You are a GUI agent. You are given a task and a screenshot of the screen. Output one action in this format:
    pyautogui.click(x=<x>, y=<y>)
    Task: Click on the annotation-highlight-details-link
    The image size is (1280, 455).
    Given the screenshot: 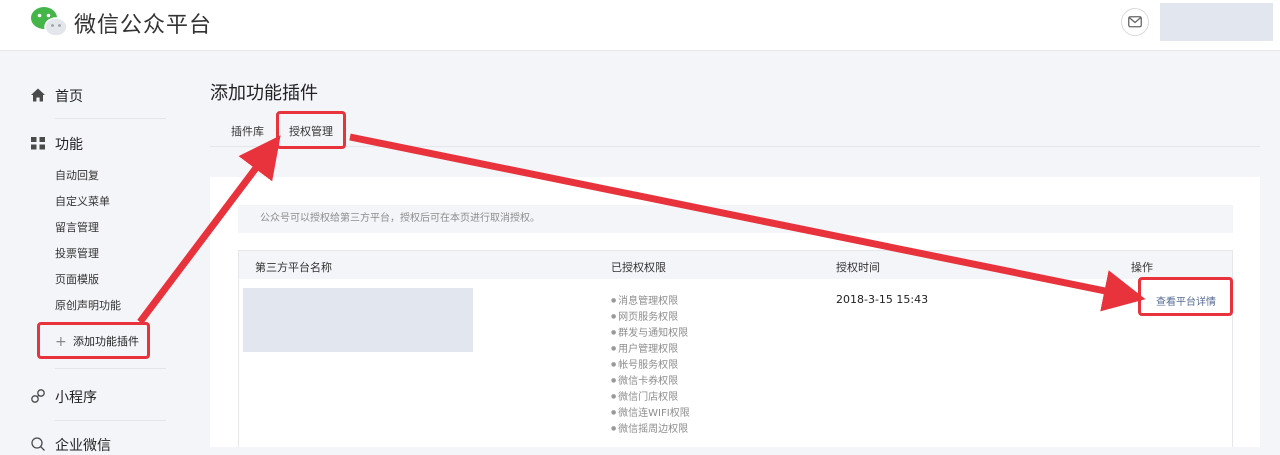 What is the action you would take?
    pyautogui.click(x=1185, y=296)
    